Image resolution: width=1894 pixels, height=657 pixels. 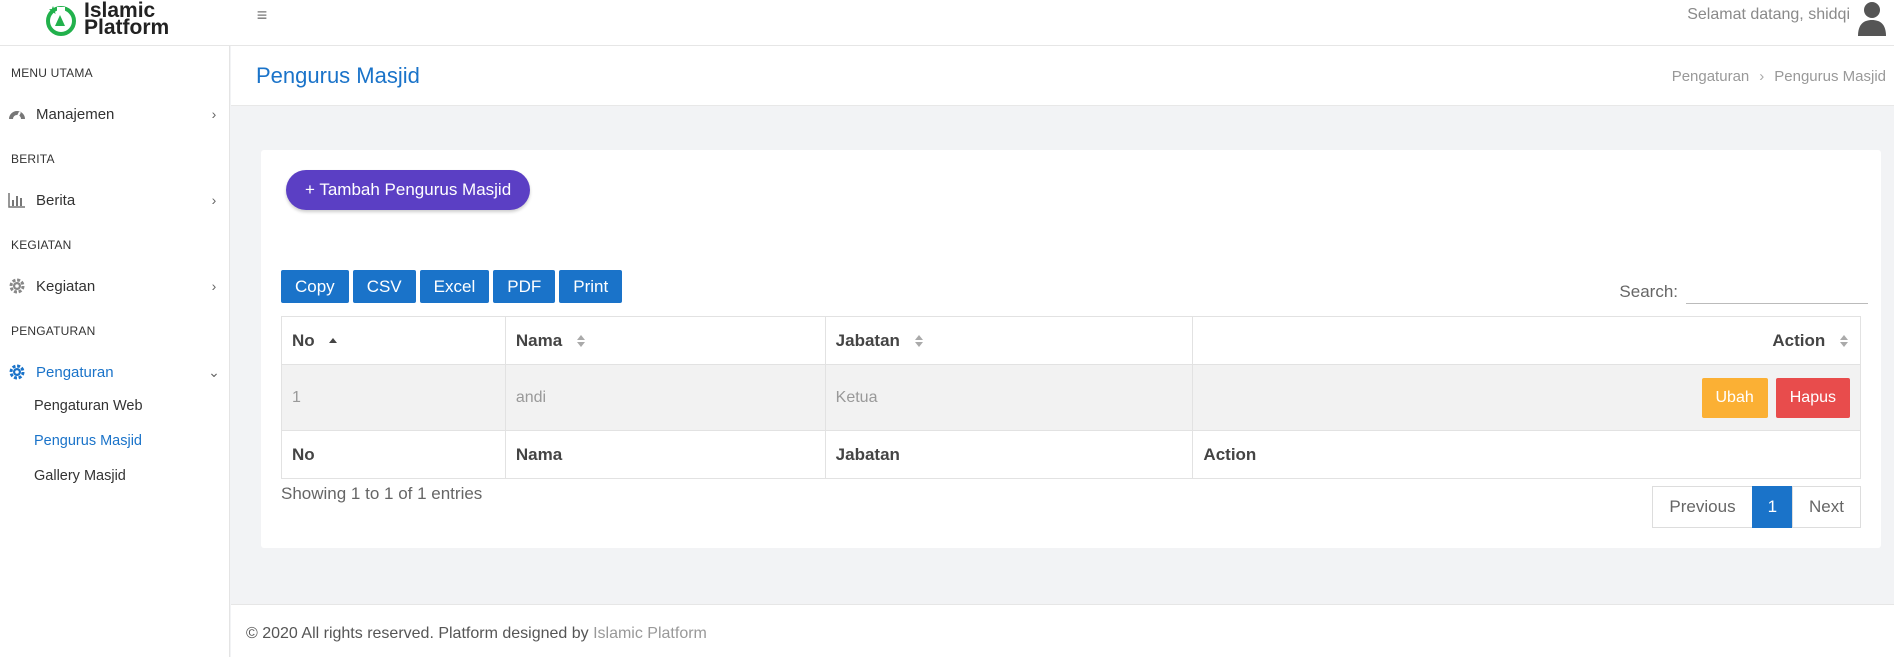 What do you see at coordinates (61, 21) in the screenshot?
I see `logo-icon` at bounding box center [61, 21].